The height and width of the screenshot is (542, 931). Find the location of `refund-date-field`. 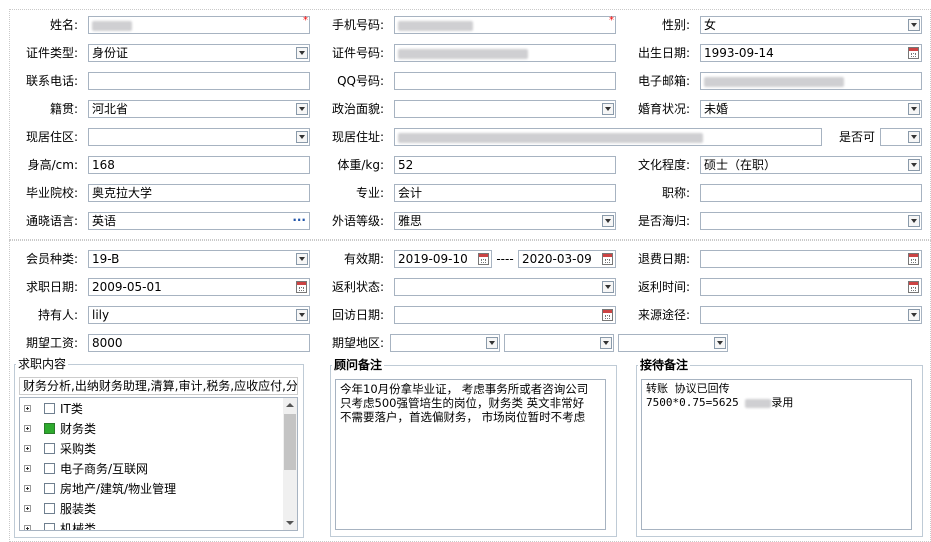

refund-date-field is located at coordinates (811, 259).